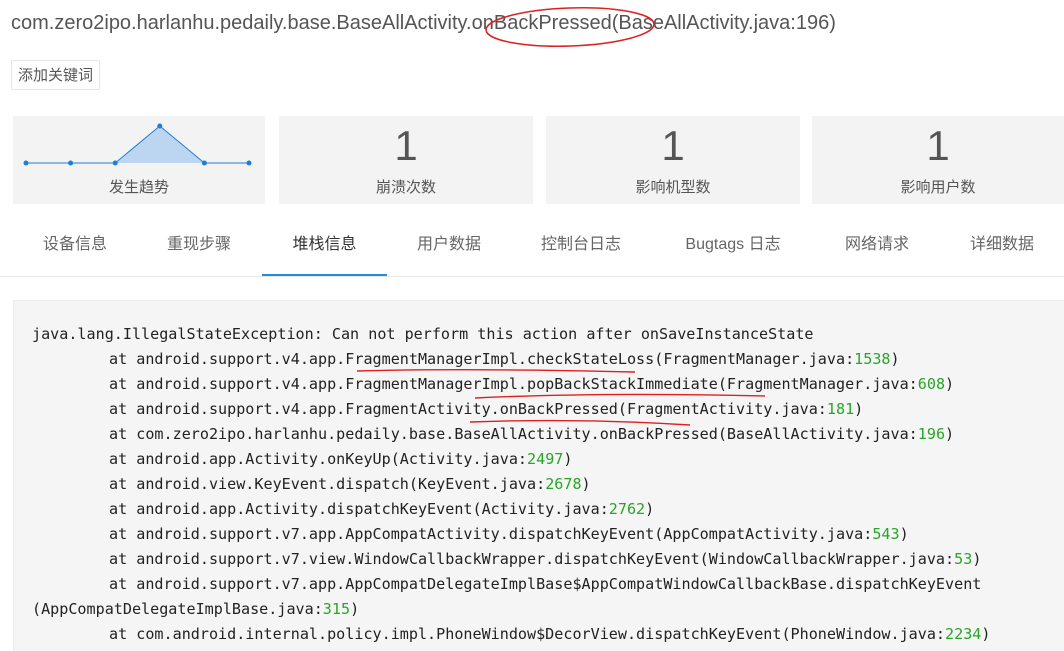 This screenshot has height=651, width=1064. Describe the element at coordinates (931, 384) in the screenshot. I see `stack-frame-line-number: 608` at that location.